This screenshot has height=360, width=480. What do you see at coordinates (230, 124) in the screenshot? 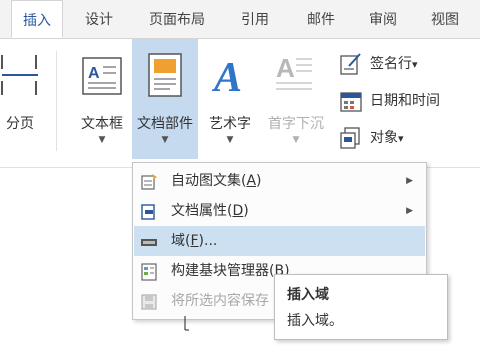
I see `wordart-label: 艺术字` at bounding box center [230, 124].